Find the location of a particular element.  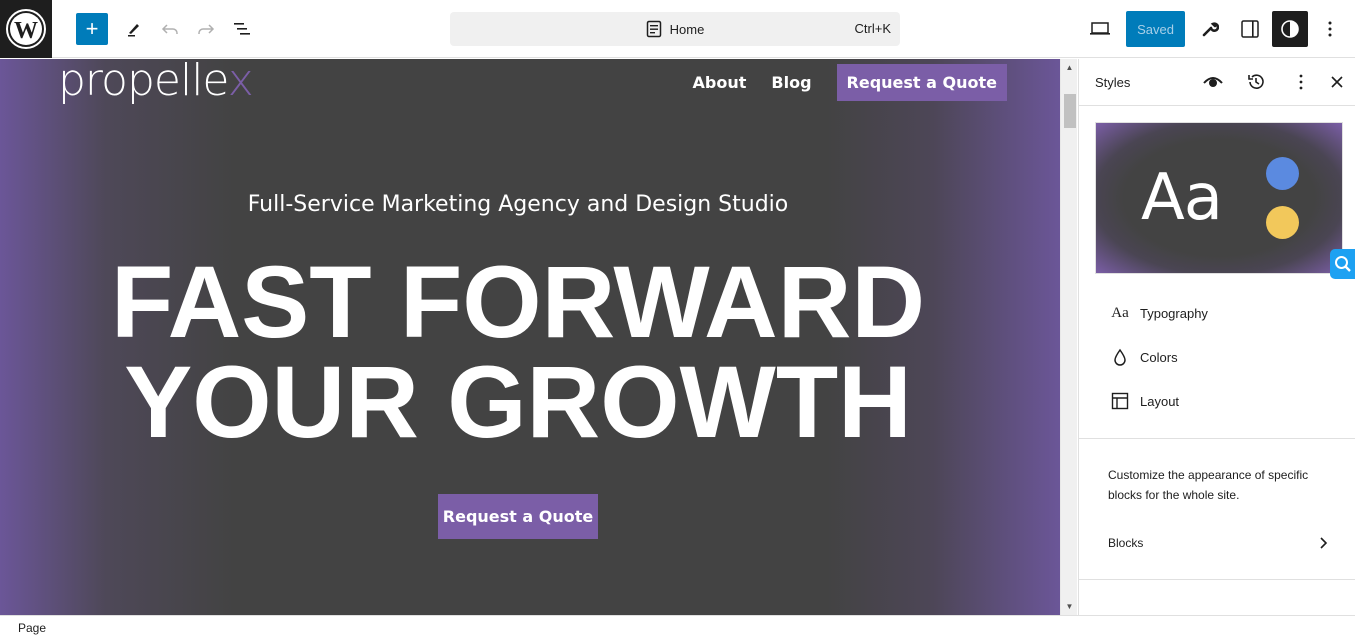

site-navigation: About Blog Request a Quote is located at coordinates (850, 82).